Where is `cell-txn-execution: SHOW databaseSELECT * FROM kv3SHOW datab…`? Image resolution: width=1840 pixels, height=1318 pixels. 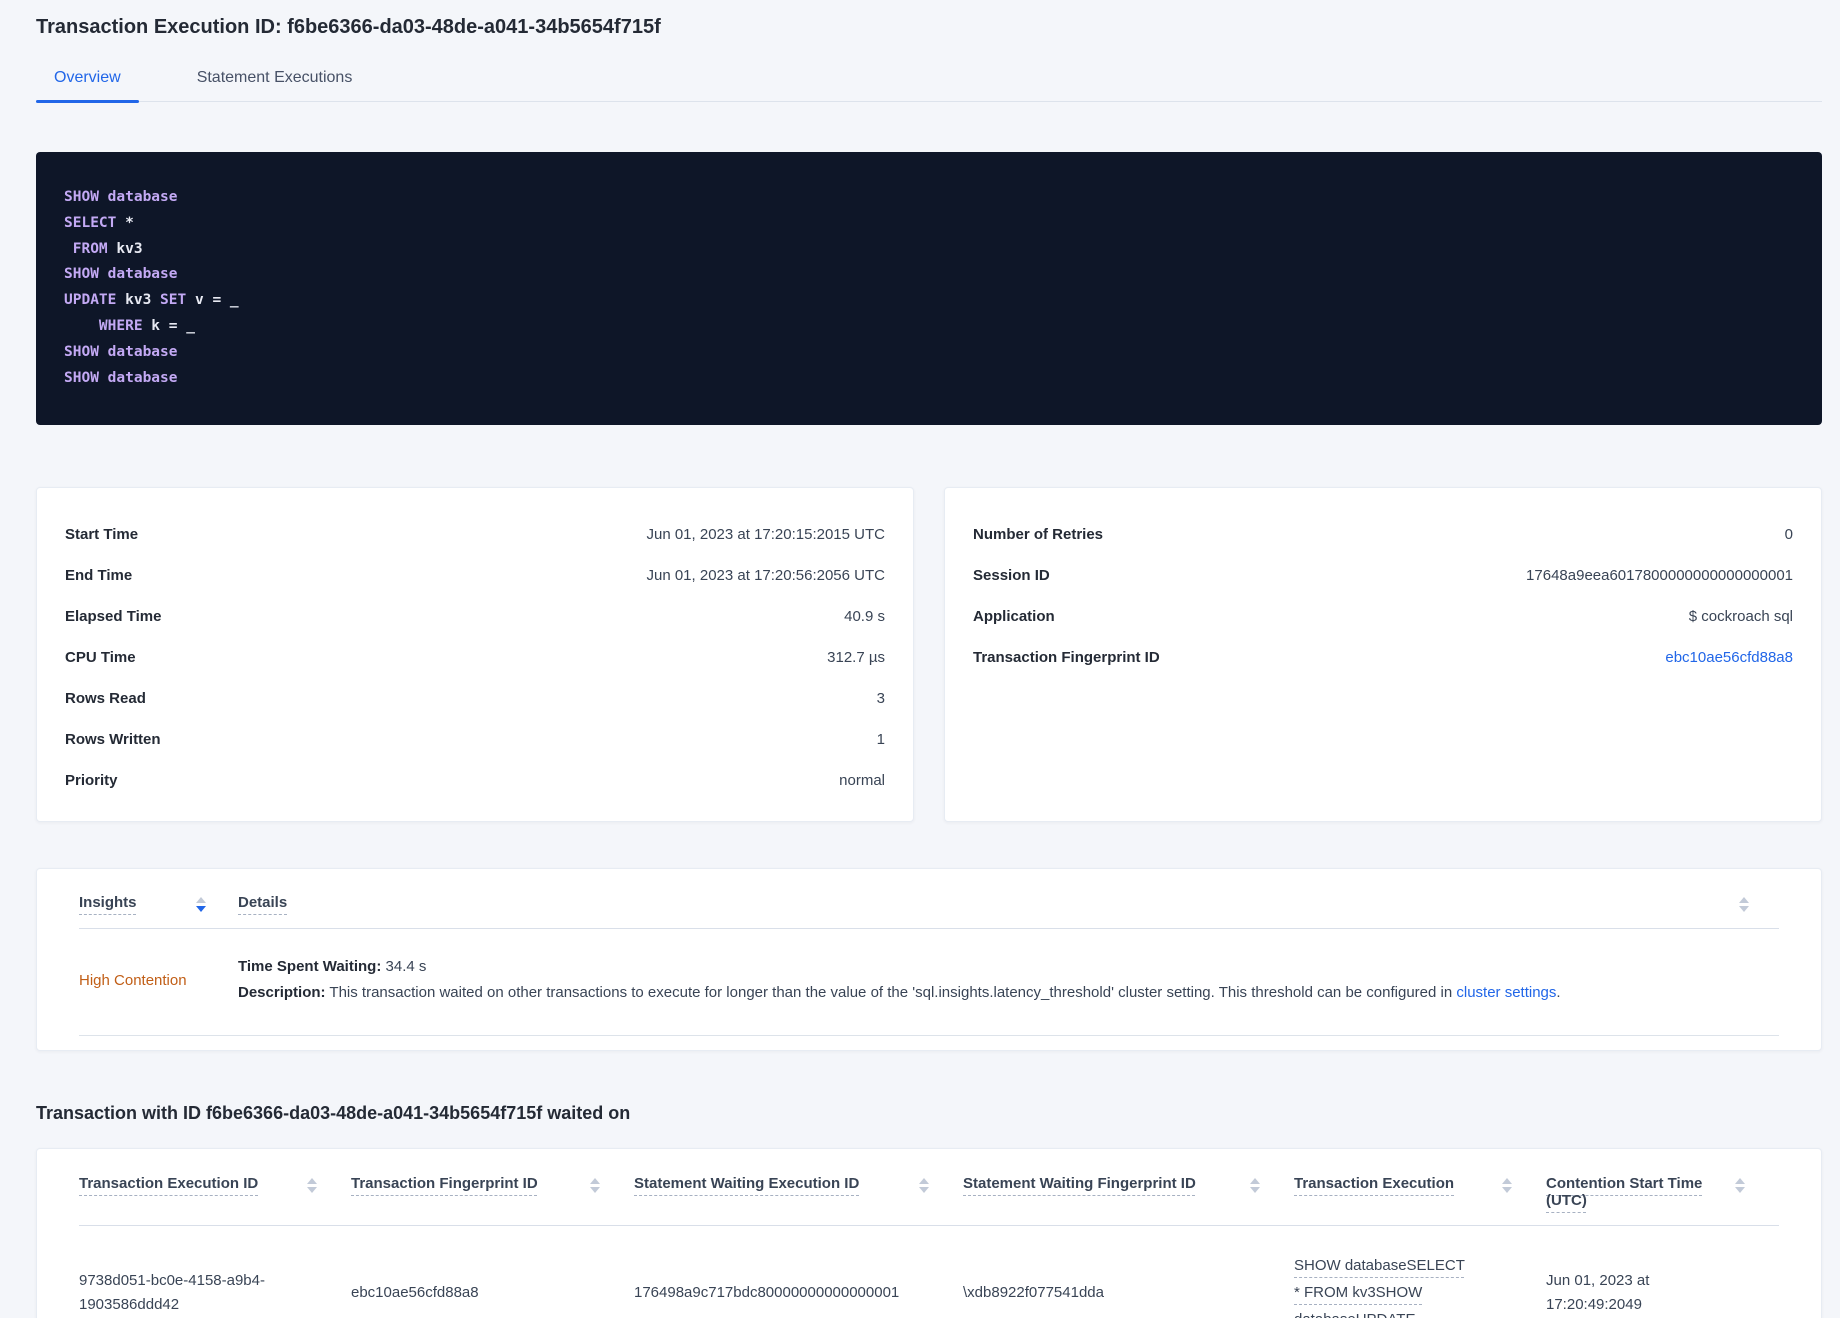 cell-txn-execution: SHOW databaseSELECT * FROM kv3SHOW datab… is located at coordinates (1420, 1285).